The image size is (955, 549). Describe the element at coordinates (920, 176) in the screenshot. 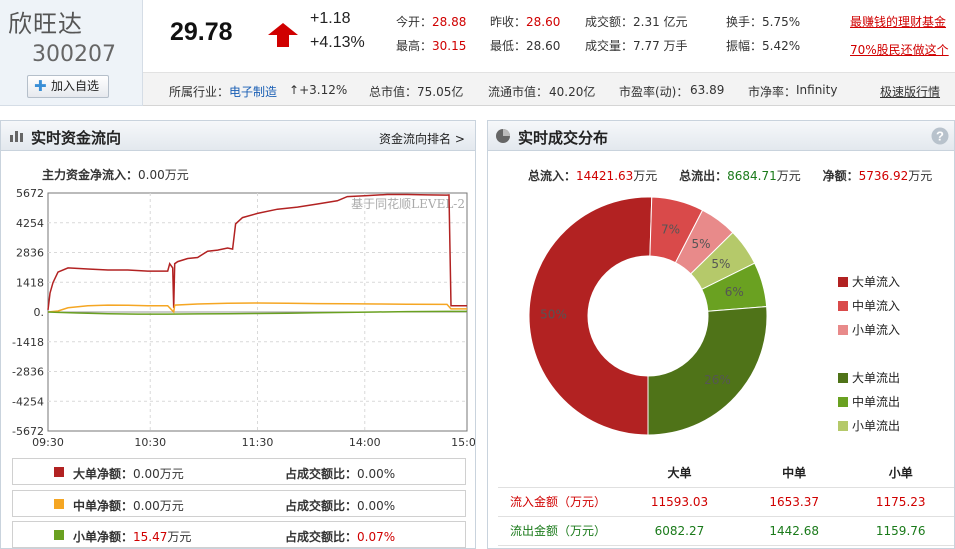

I see `net-amount-unit: 万元` at that location.